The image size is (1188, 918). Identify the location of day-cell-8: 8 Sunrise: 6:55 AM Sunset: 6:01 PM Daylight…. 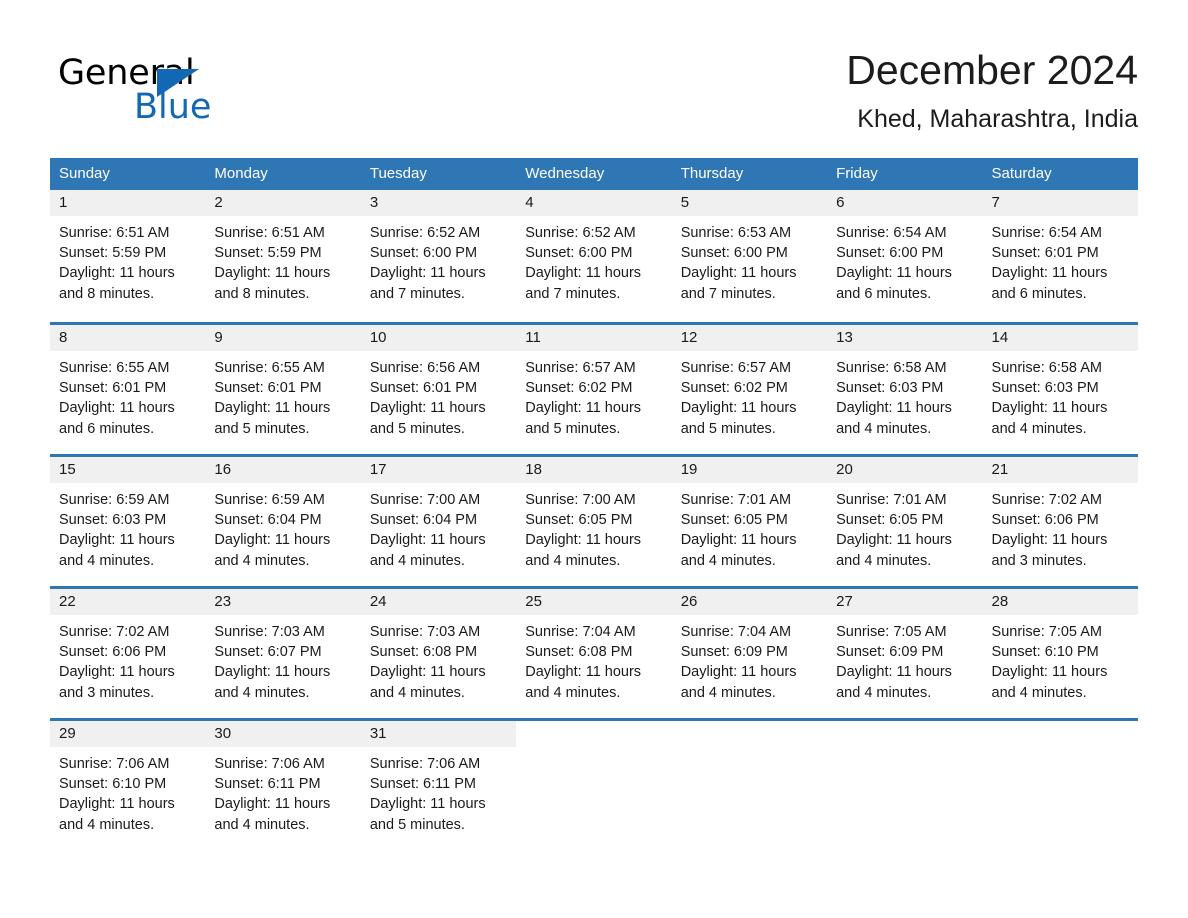
(128, 389).